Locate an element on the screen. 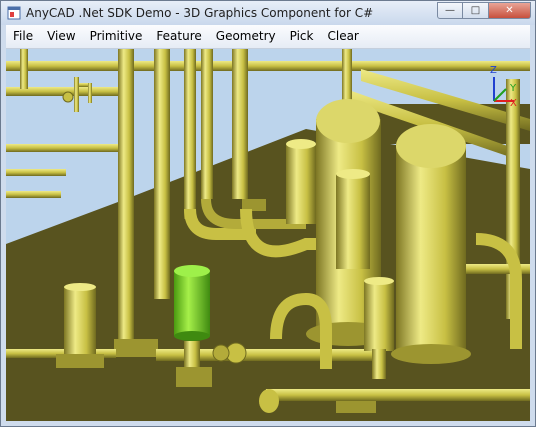 The height and width of the screenshot is (427, 536). selected-cylinder-body is located at coordinates (192, 303).